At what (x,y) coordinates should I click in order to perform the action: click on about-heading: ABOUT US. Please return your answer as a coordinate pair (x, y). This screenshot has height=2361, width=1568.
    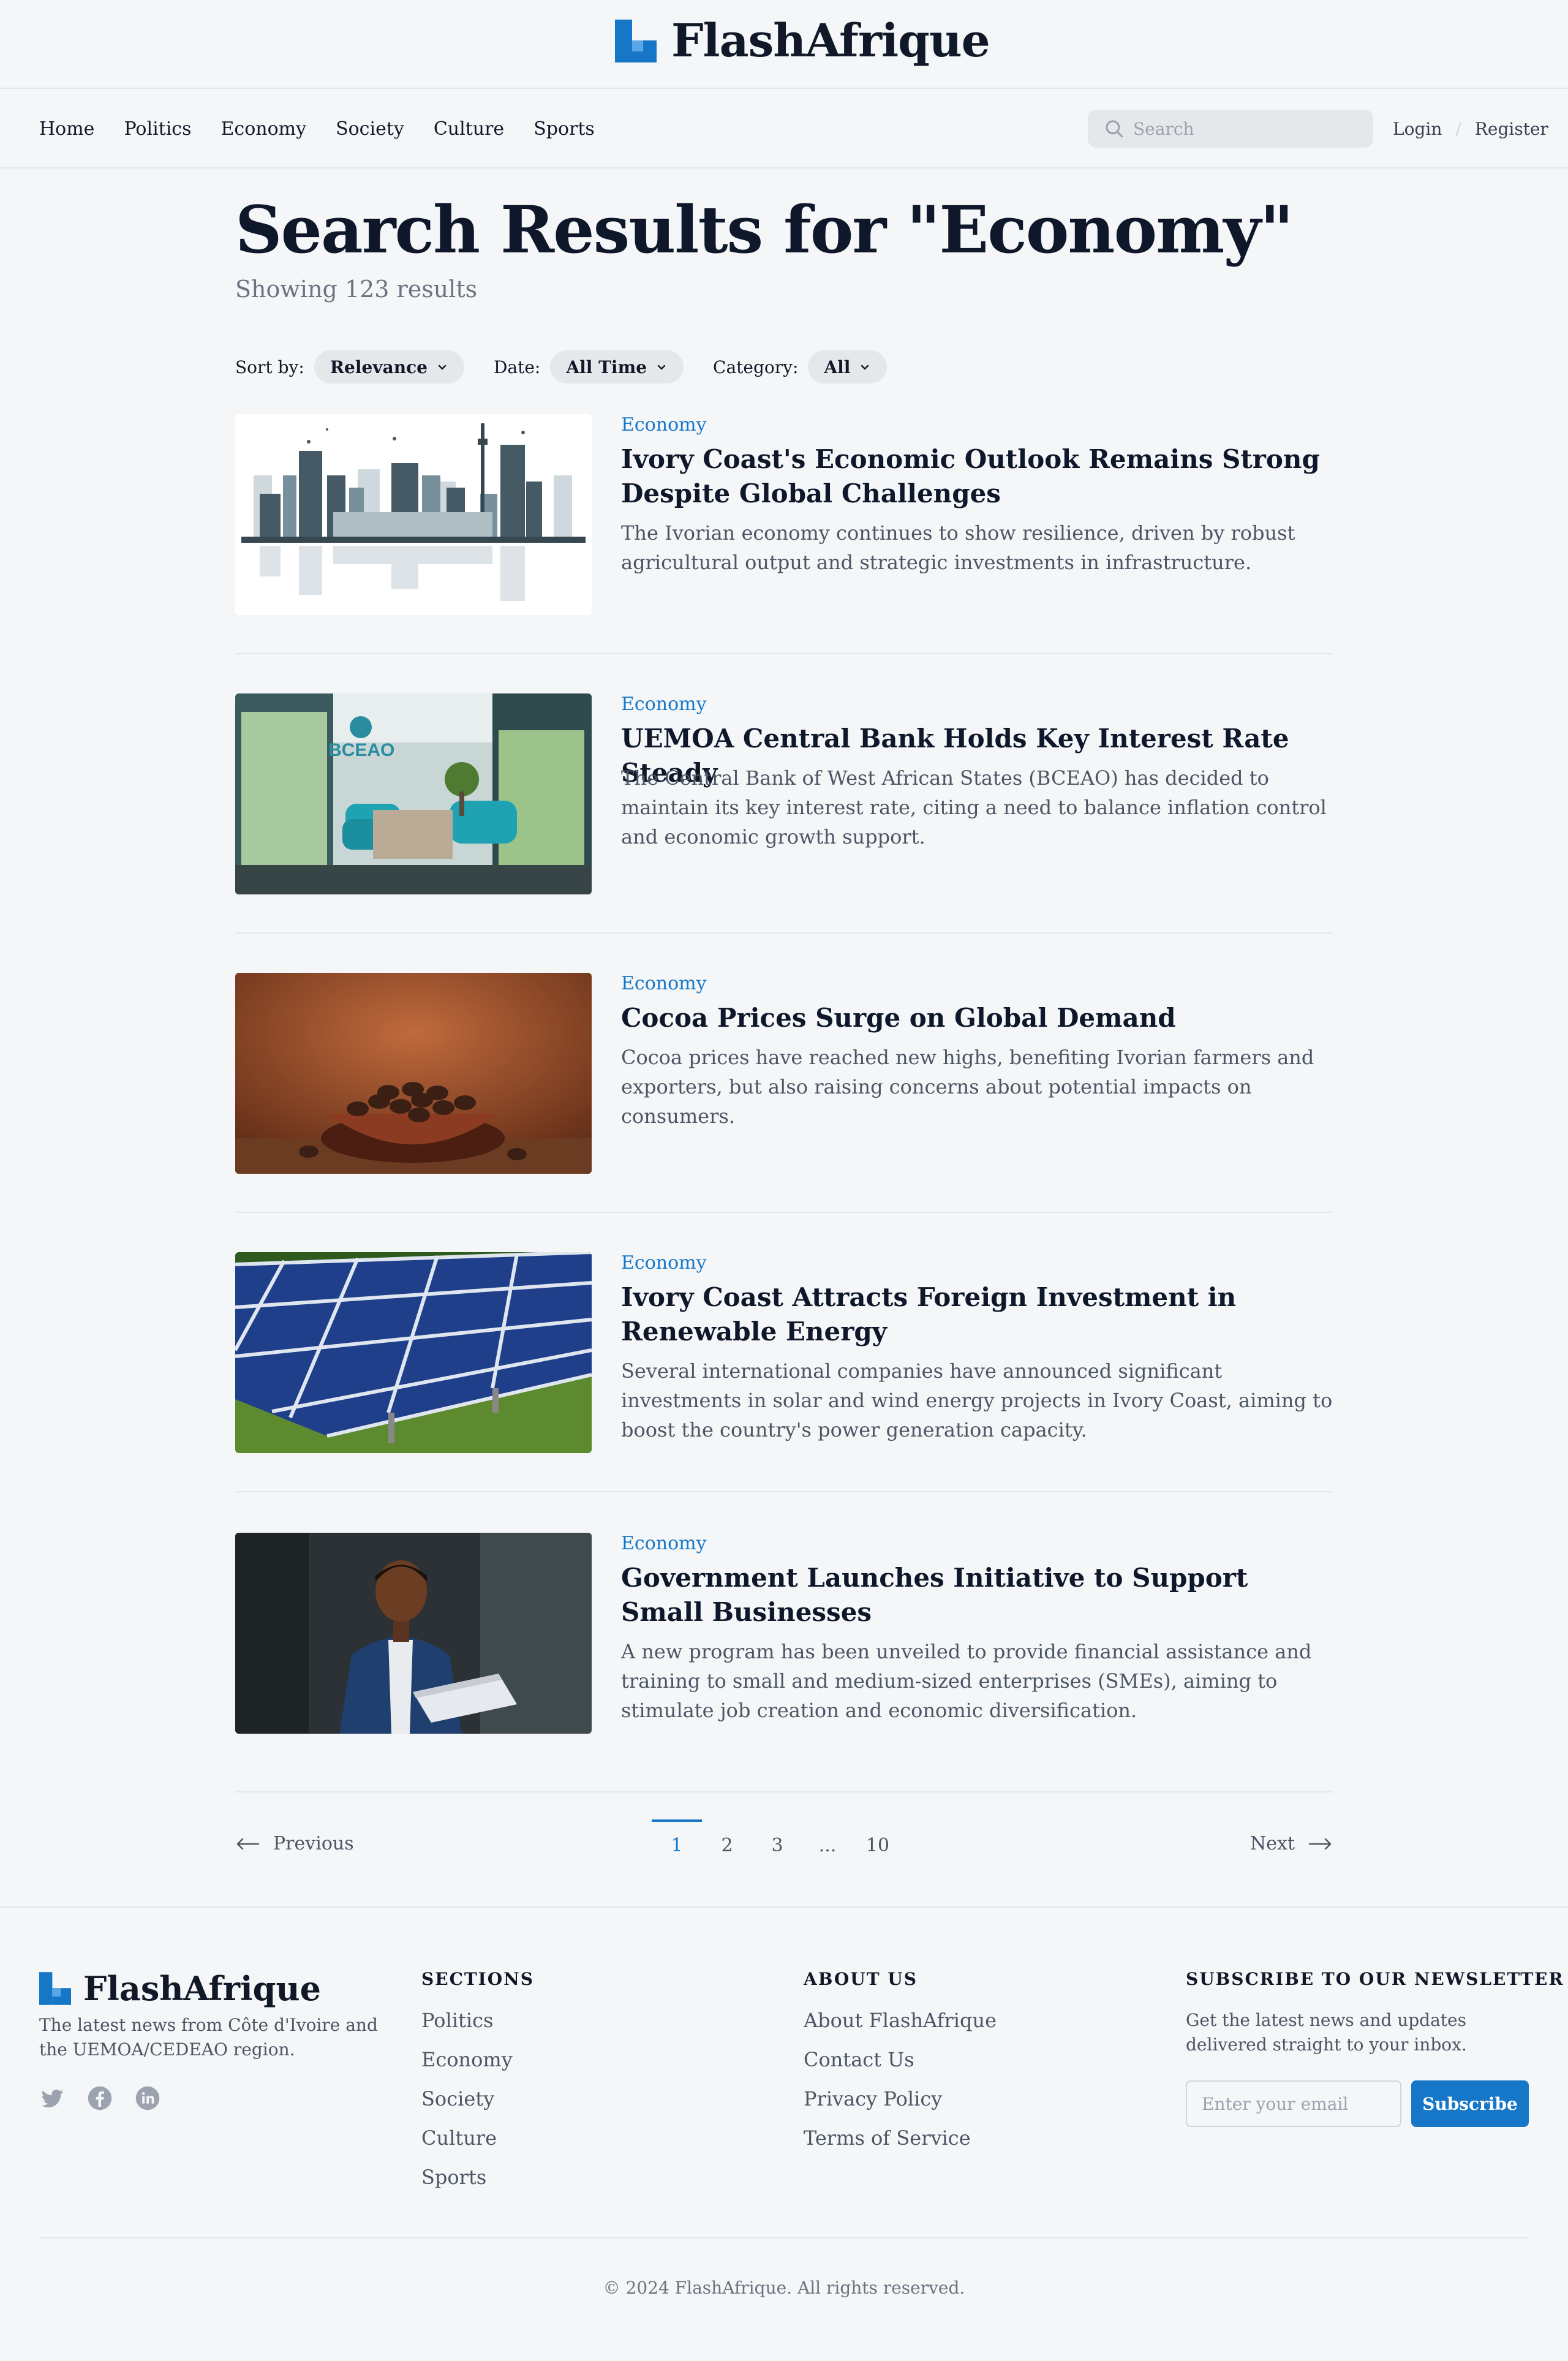
    Looking at the image, I should click on (861, 1979).